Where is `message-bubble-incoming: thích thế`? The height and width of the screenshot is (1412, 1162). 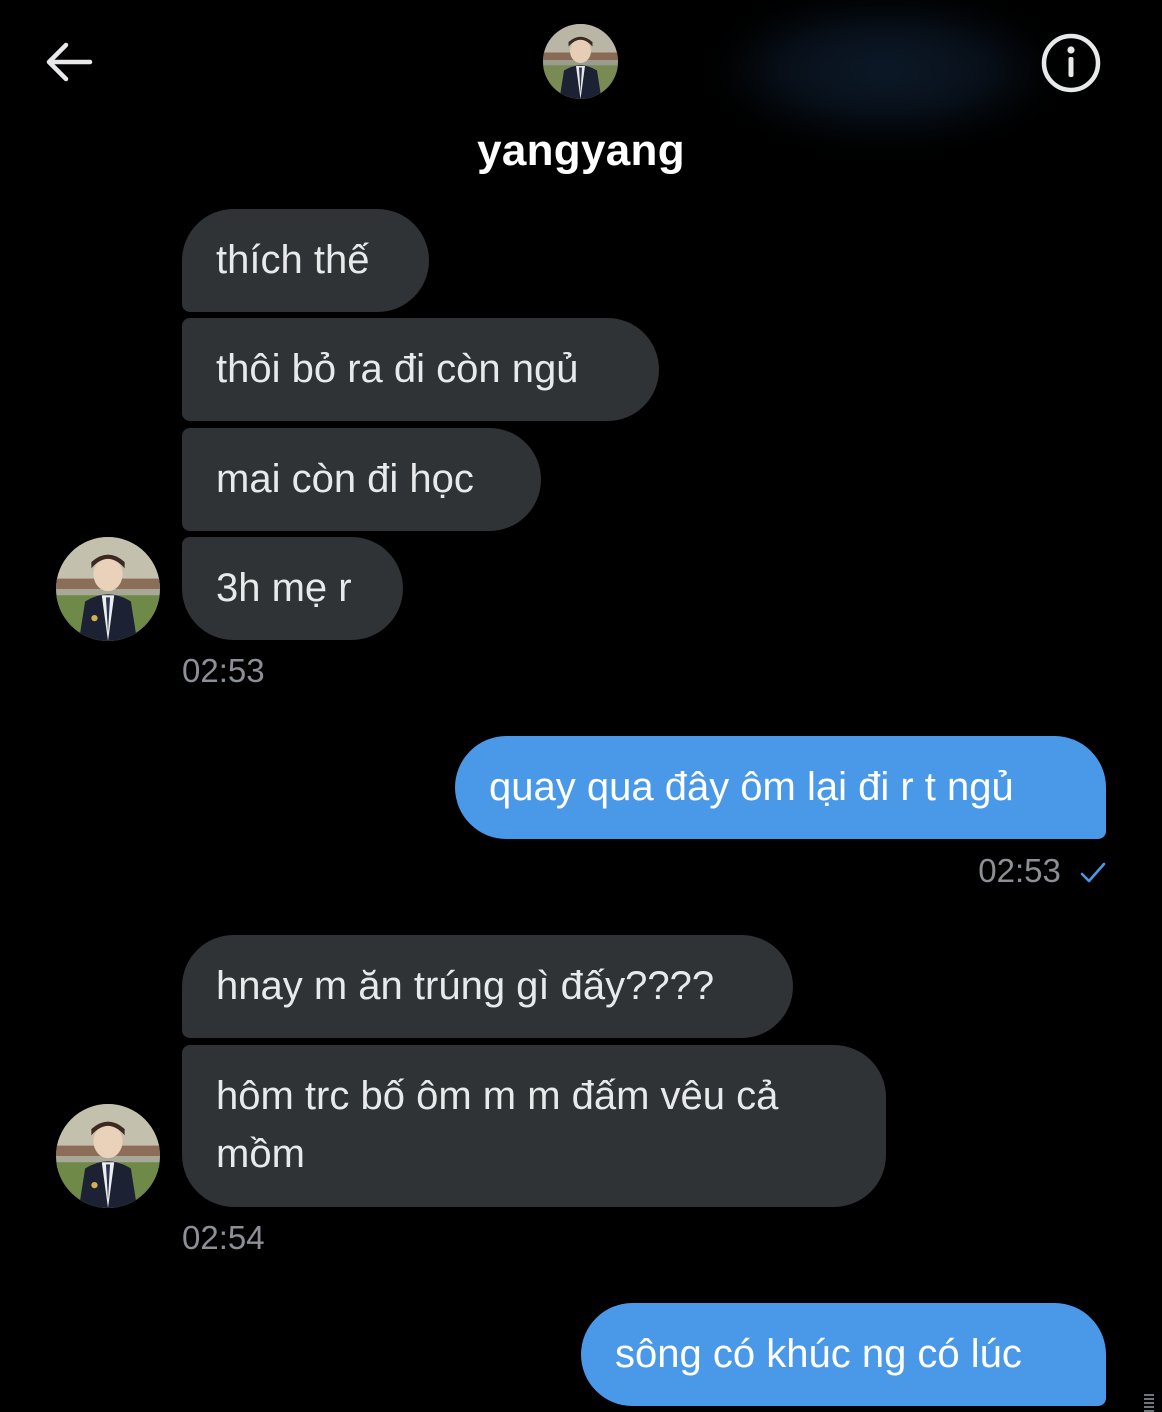 message-bubble-incoming: thích thế is located at coordinates (305, 260).